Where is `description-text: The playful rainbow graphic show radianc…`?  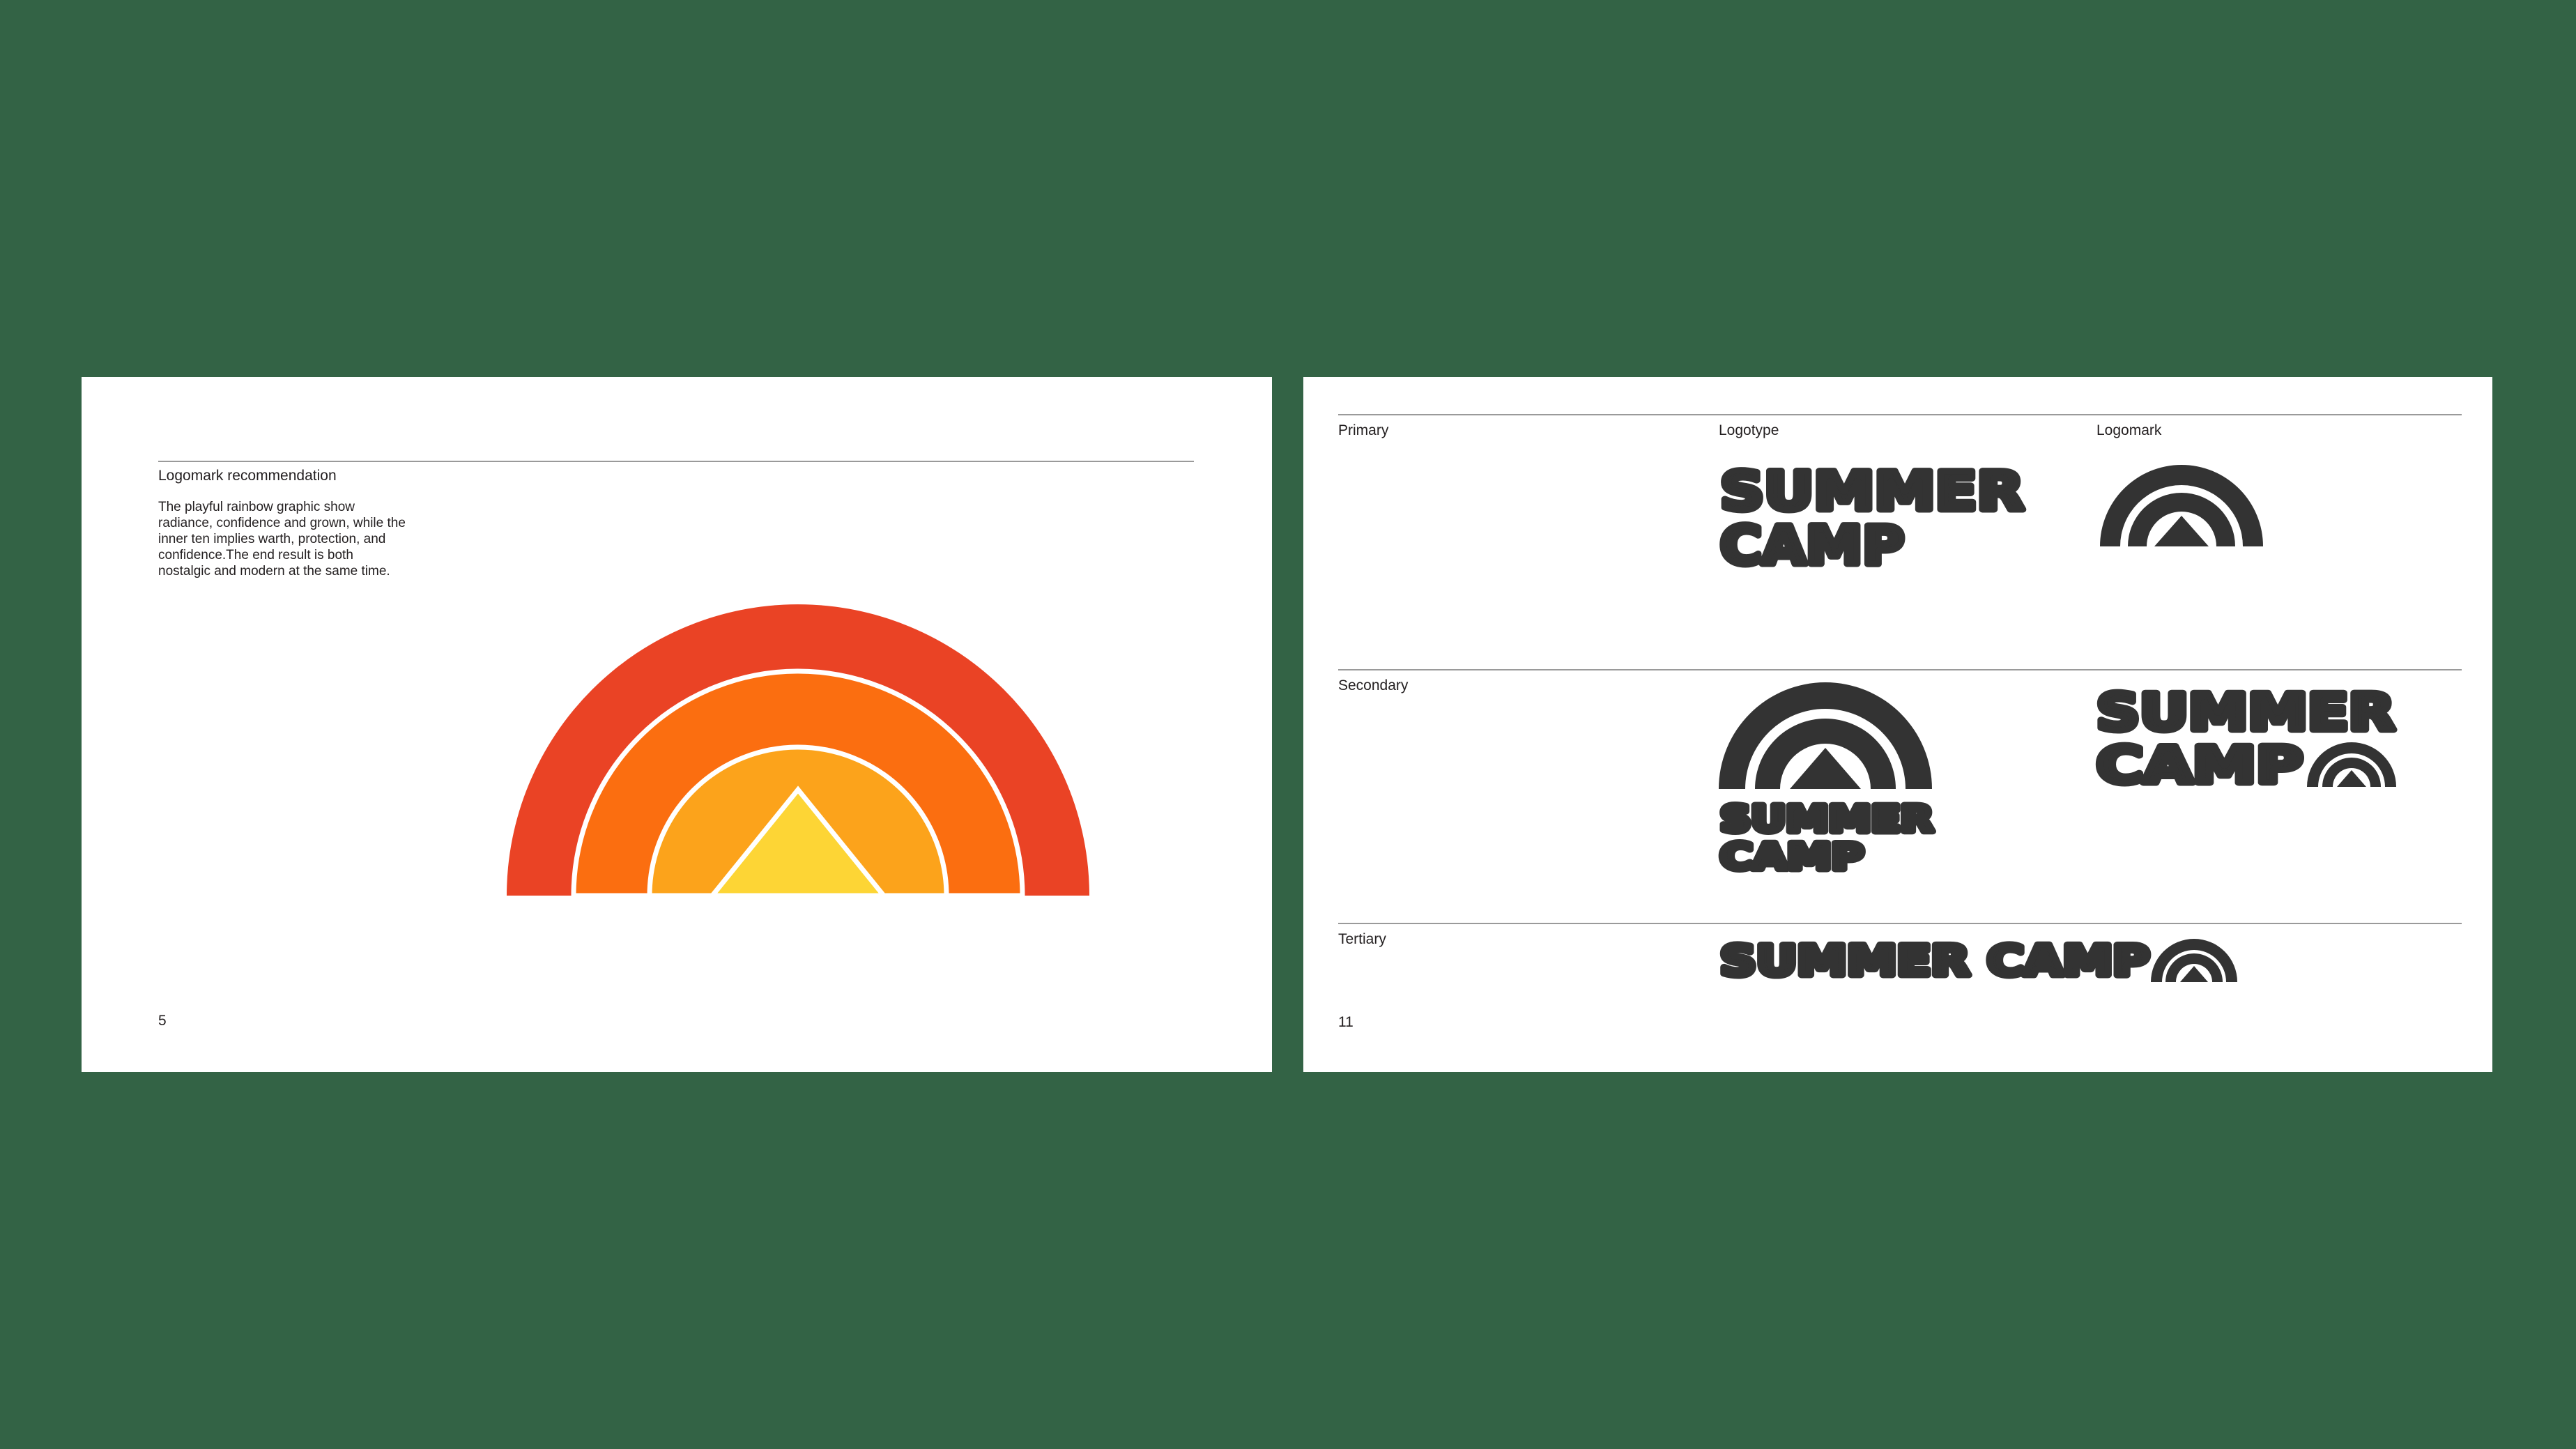
description-text: The playful rainbow graphic show radianc… is located at coordinates (282, 539).